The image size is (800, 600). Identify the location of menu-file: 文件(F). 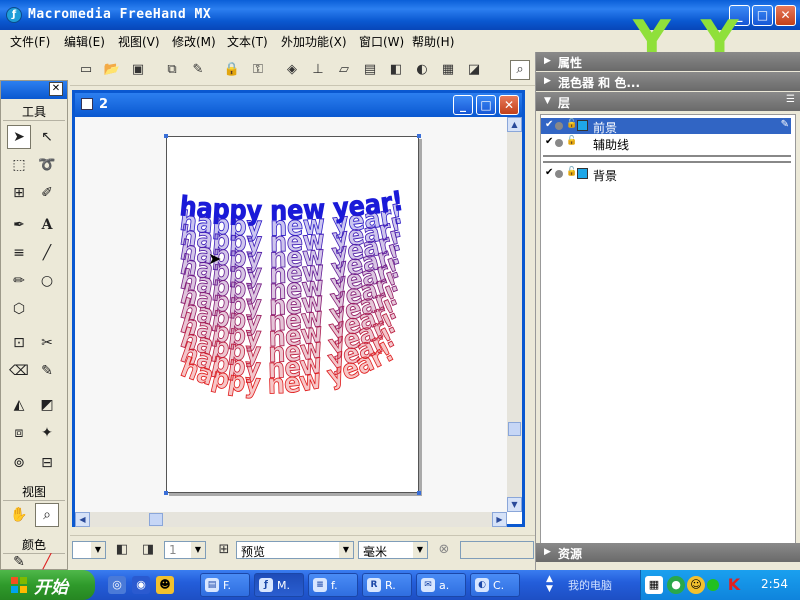
(30, 41).